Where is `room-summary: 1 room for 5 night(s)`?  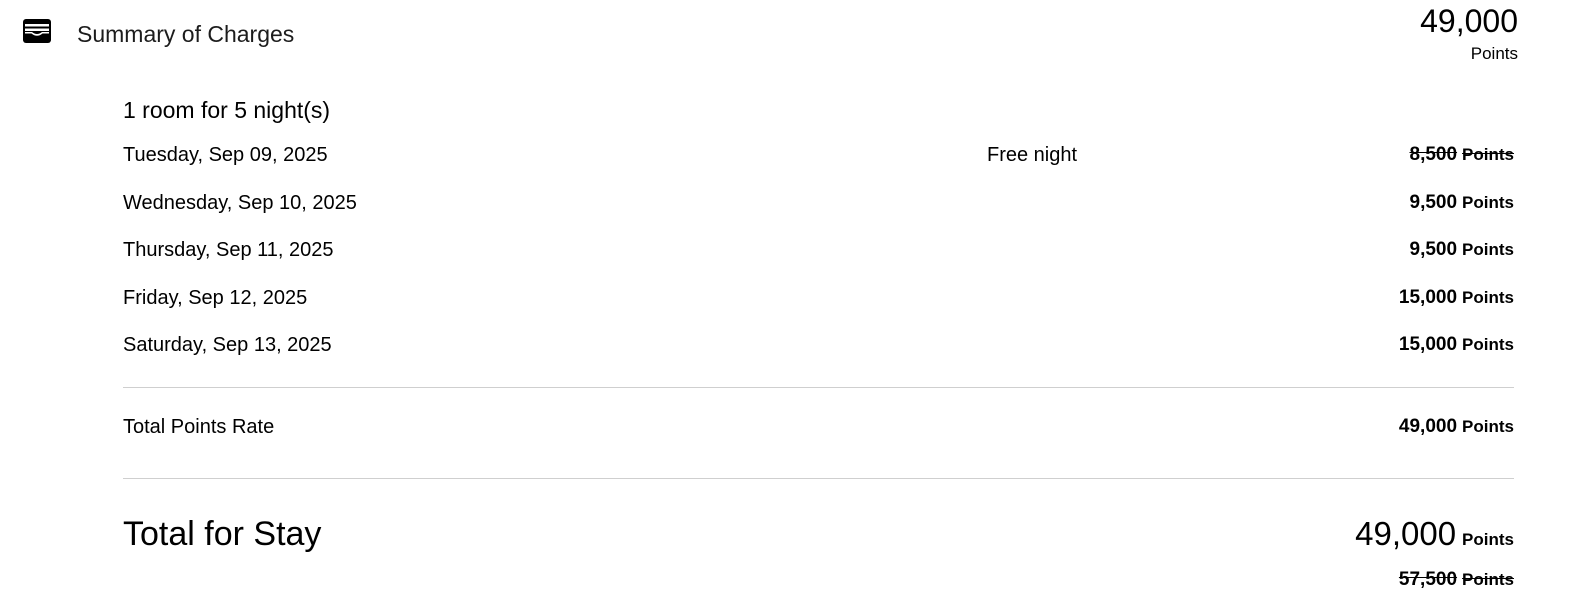 room-summary: 1 room for 5 night(s) is located at coordinates (227, 110).